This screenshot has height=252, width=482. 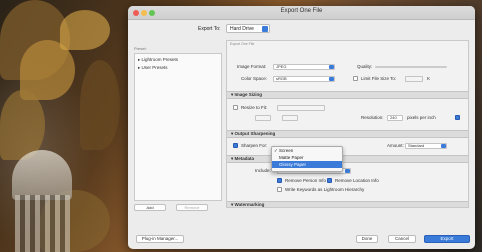 I want to click on preset-list: ▸ Lightroom Presets ▸ User Presets, so click(x=178, y=127).